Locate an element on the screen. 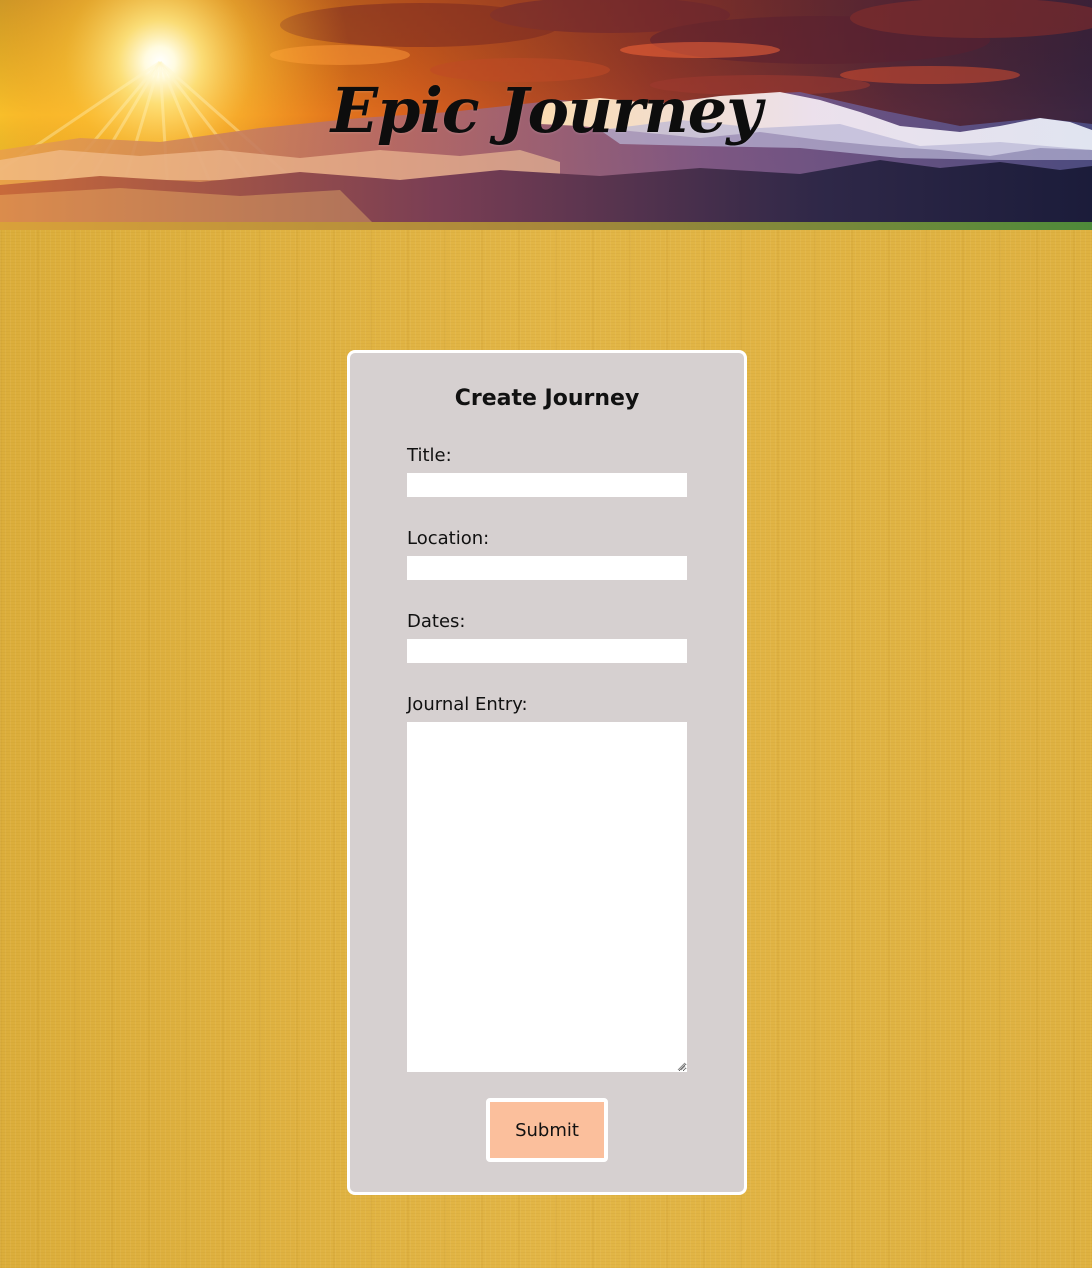 Image resolution: width=1092 pixels, height=1268 pixels. journal-entry-textarea is located at coordinates (547, 897).